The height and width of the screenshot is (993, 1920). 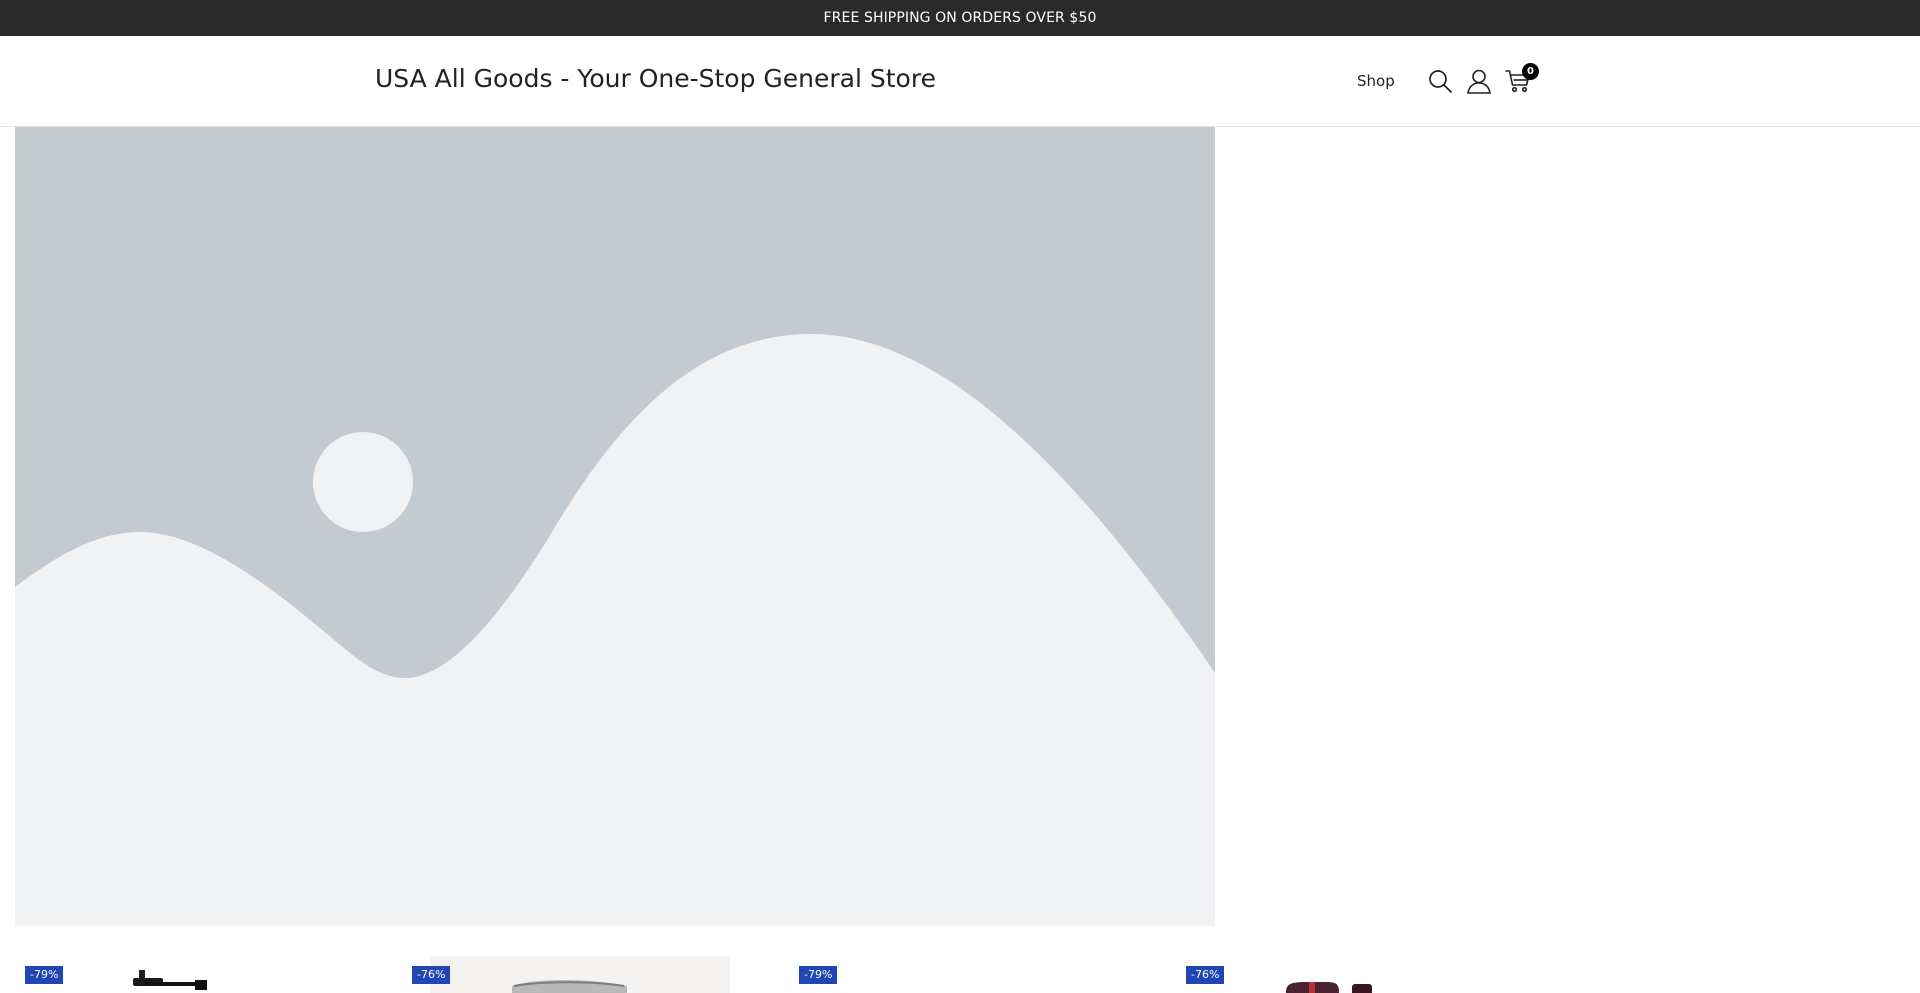 I want to click on steel-container-image, so click(x=580, y=974).